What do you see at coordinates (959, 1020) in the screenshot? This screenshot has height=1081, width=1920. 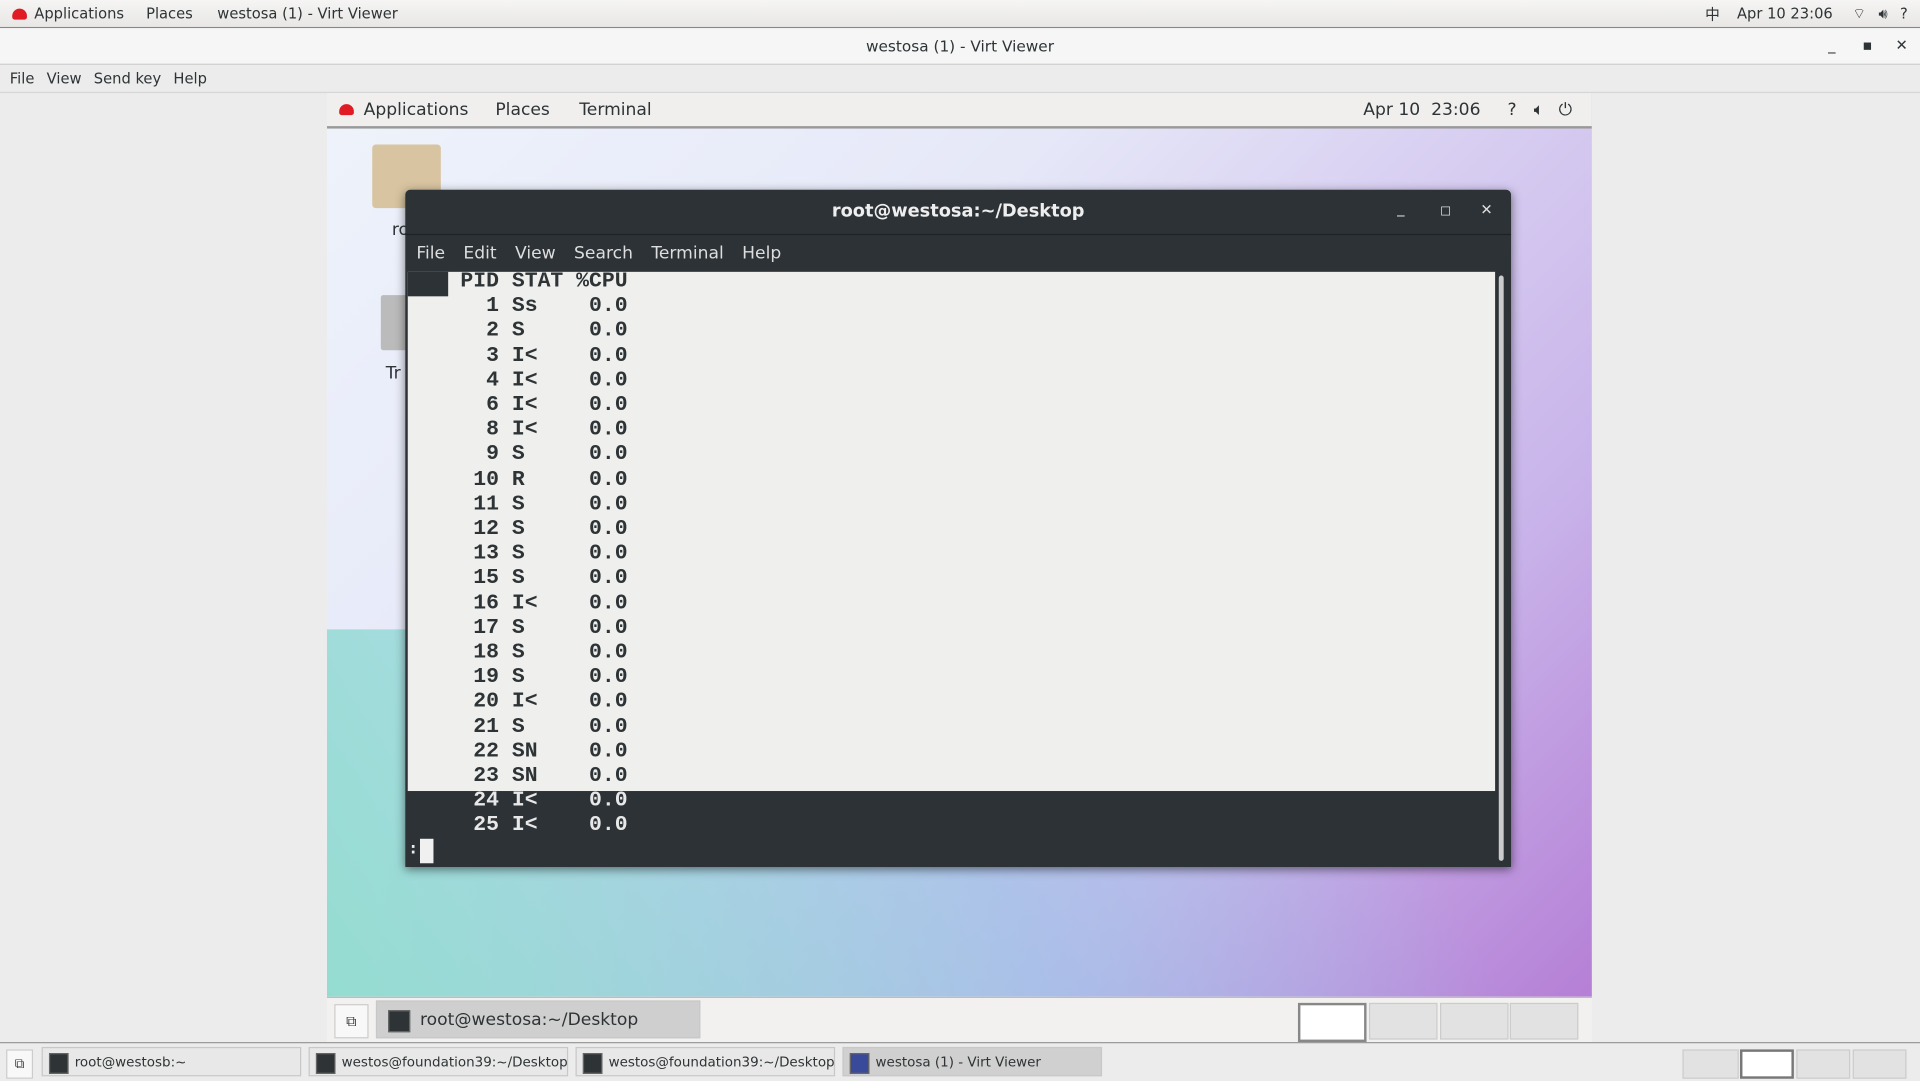 I see `guest-taskbar: ⧉ root@westosa:~/Desktop` at bounding box center [959, 1020].